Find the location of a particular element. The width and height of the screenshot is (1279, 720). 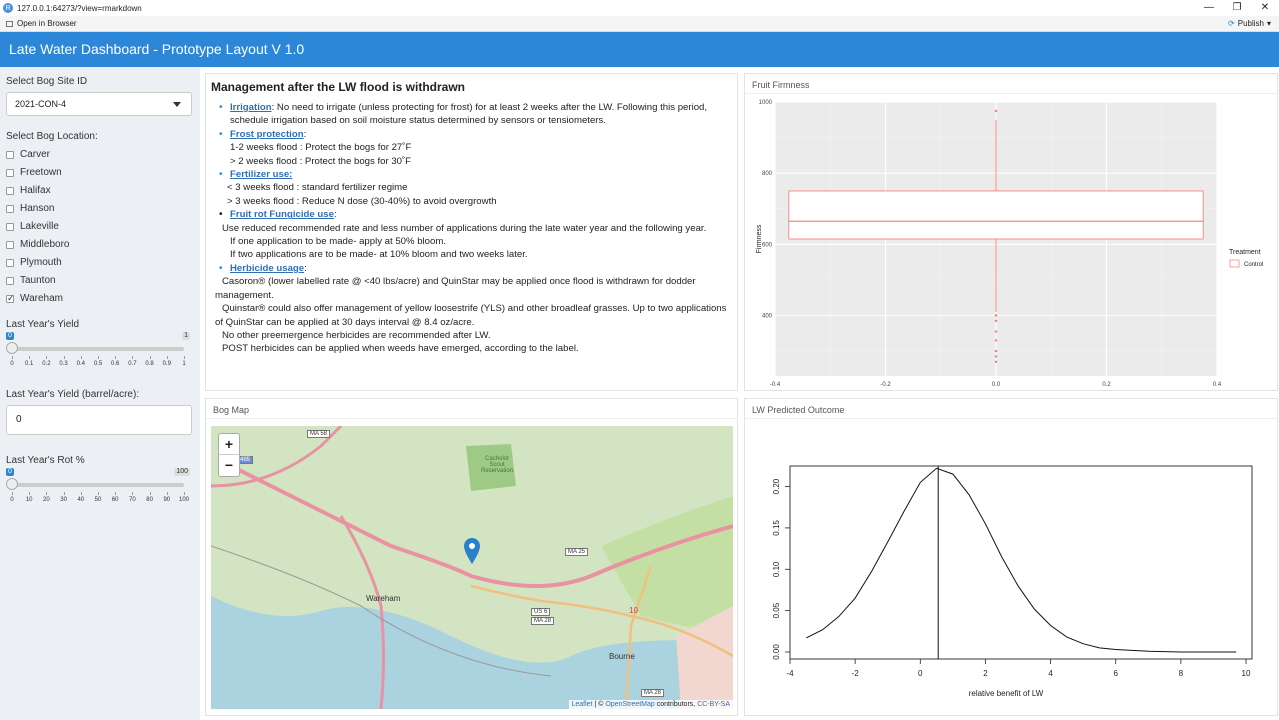

open-in-browser-button: Open in Browser is located at coordinates (41, 23).